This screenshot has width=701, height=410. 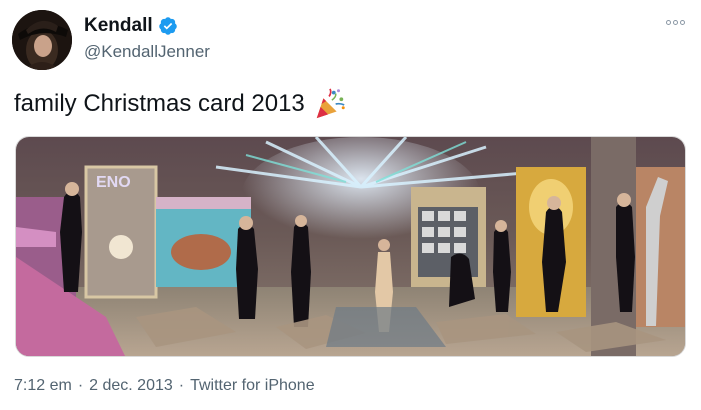 I want to click on user-name-row: Kendall, so click(x=131, y=26).